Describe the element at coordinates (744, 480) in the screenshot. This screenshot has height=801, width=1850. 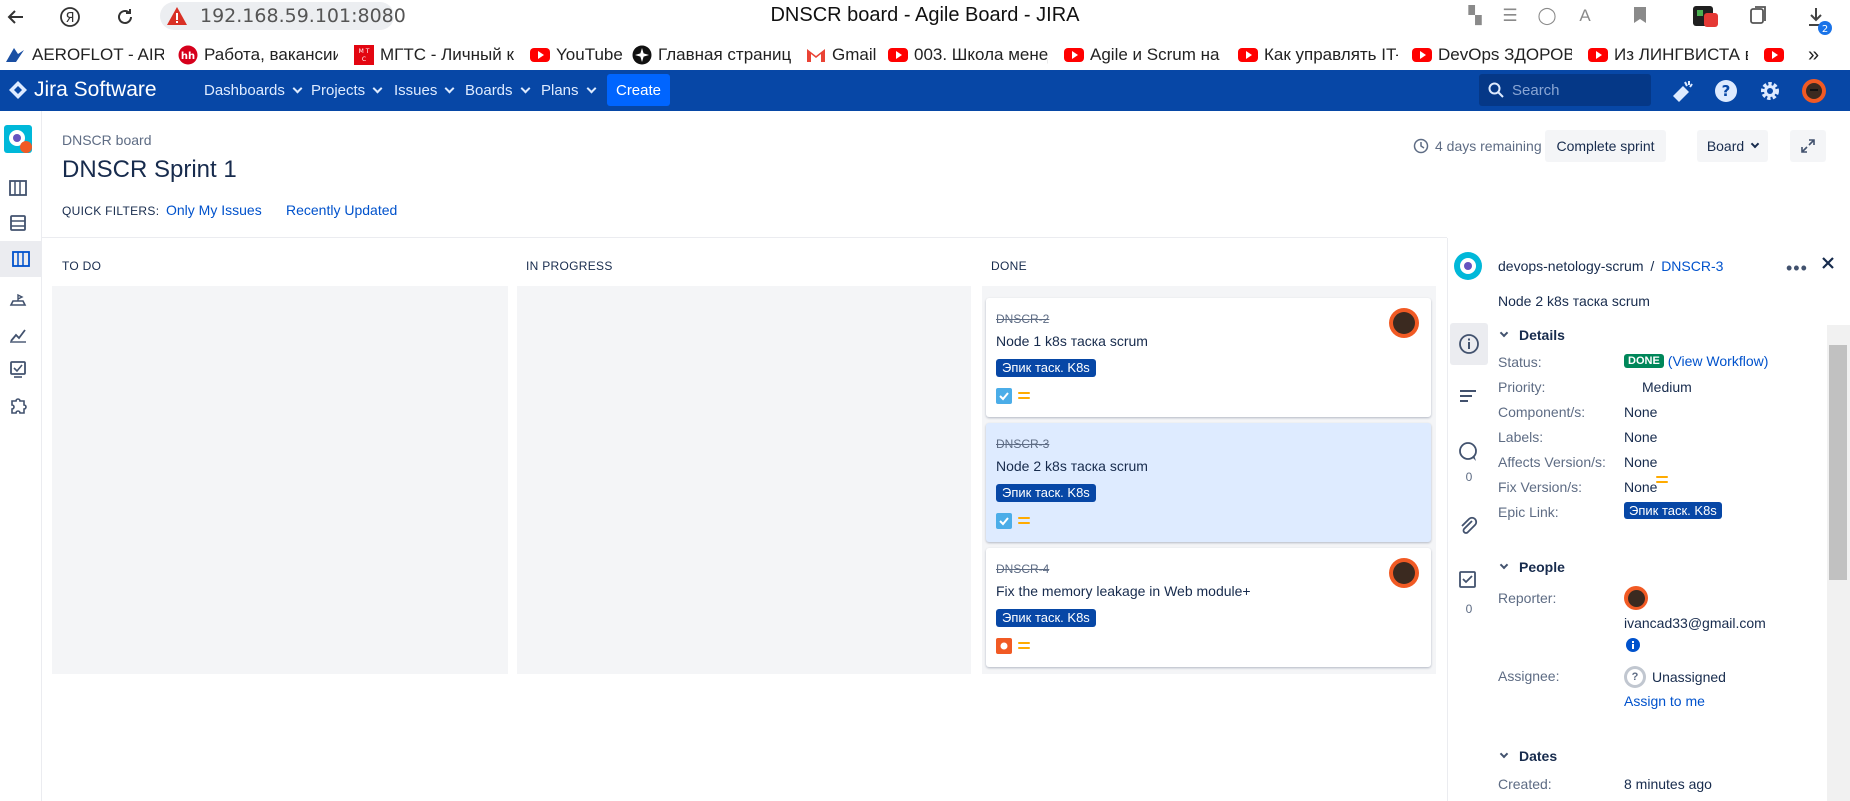
I see `column-in-progress` at that location.